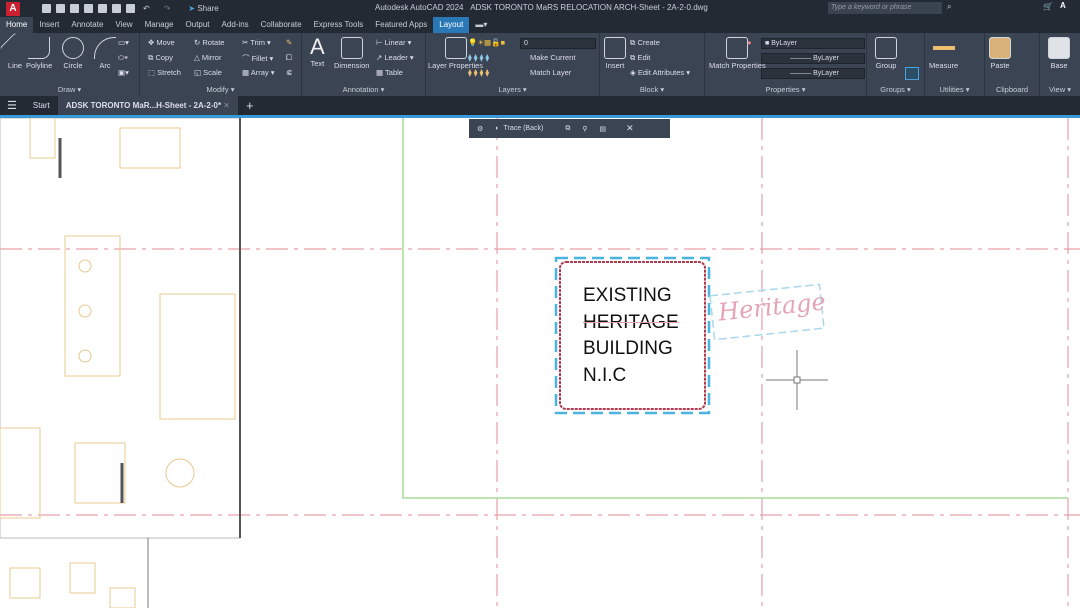  I want to click on close-trace-icon: ✕, so click(630, 128).